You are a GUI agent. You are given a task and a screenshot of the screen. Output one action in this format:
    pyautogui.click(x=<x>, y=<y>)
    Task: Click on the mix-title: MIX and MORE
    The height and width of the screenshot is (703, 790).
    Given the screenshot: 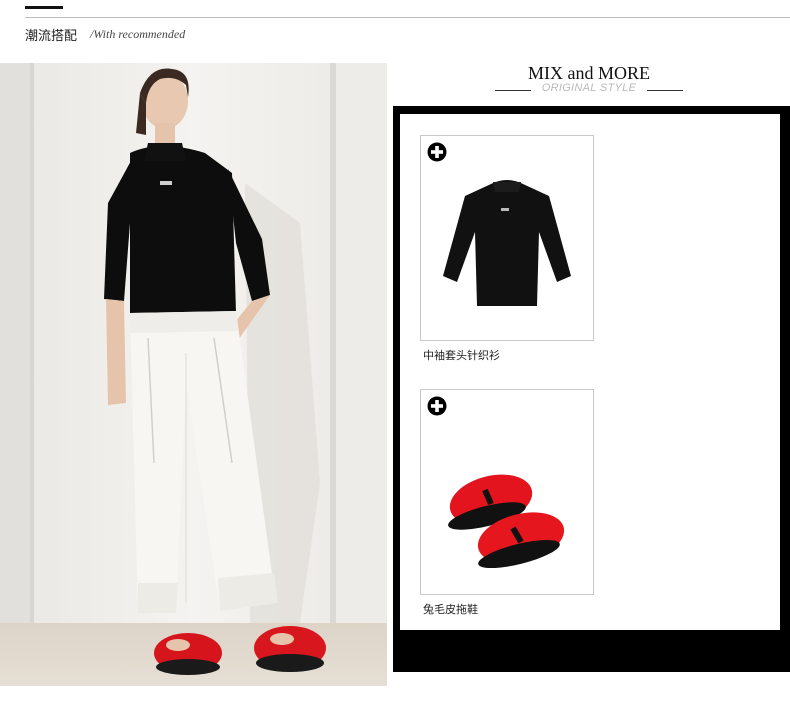 What is the action you would take?
    pyautogui.click(x=589, y=73)
    